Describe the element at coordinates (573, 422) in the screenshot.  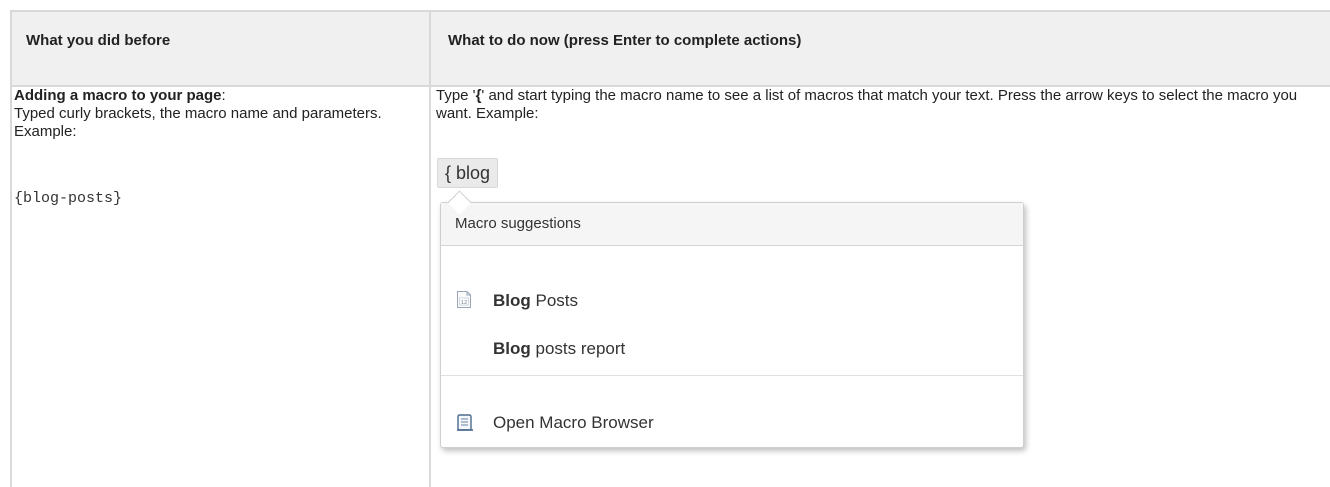
I see `open-macro-browser-label: Open Macro Browser` at that location.